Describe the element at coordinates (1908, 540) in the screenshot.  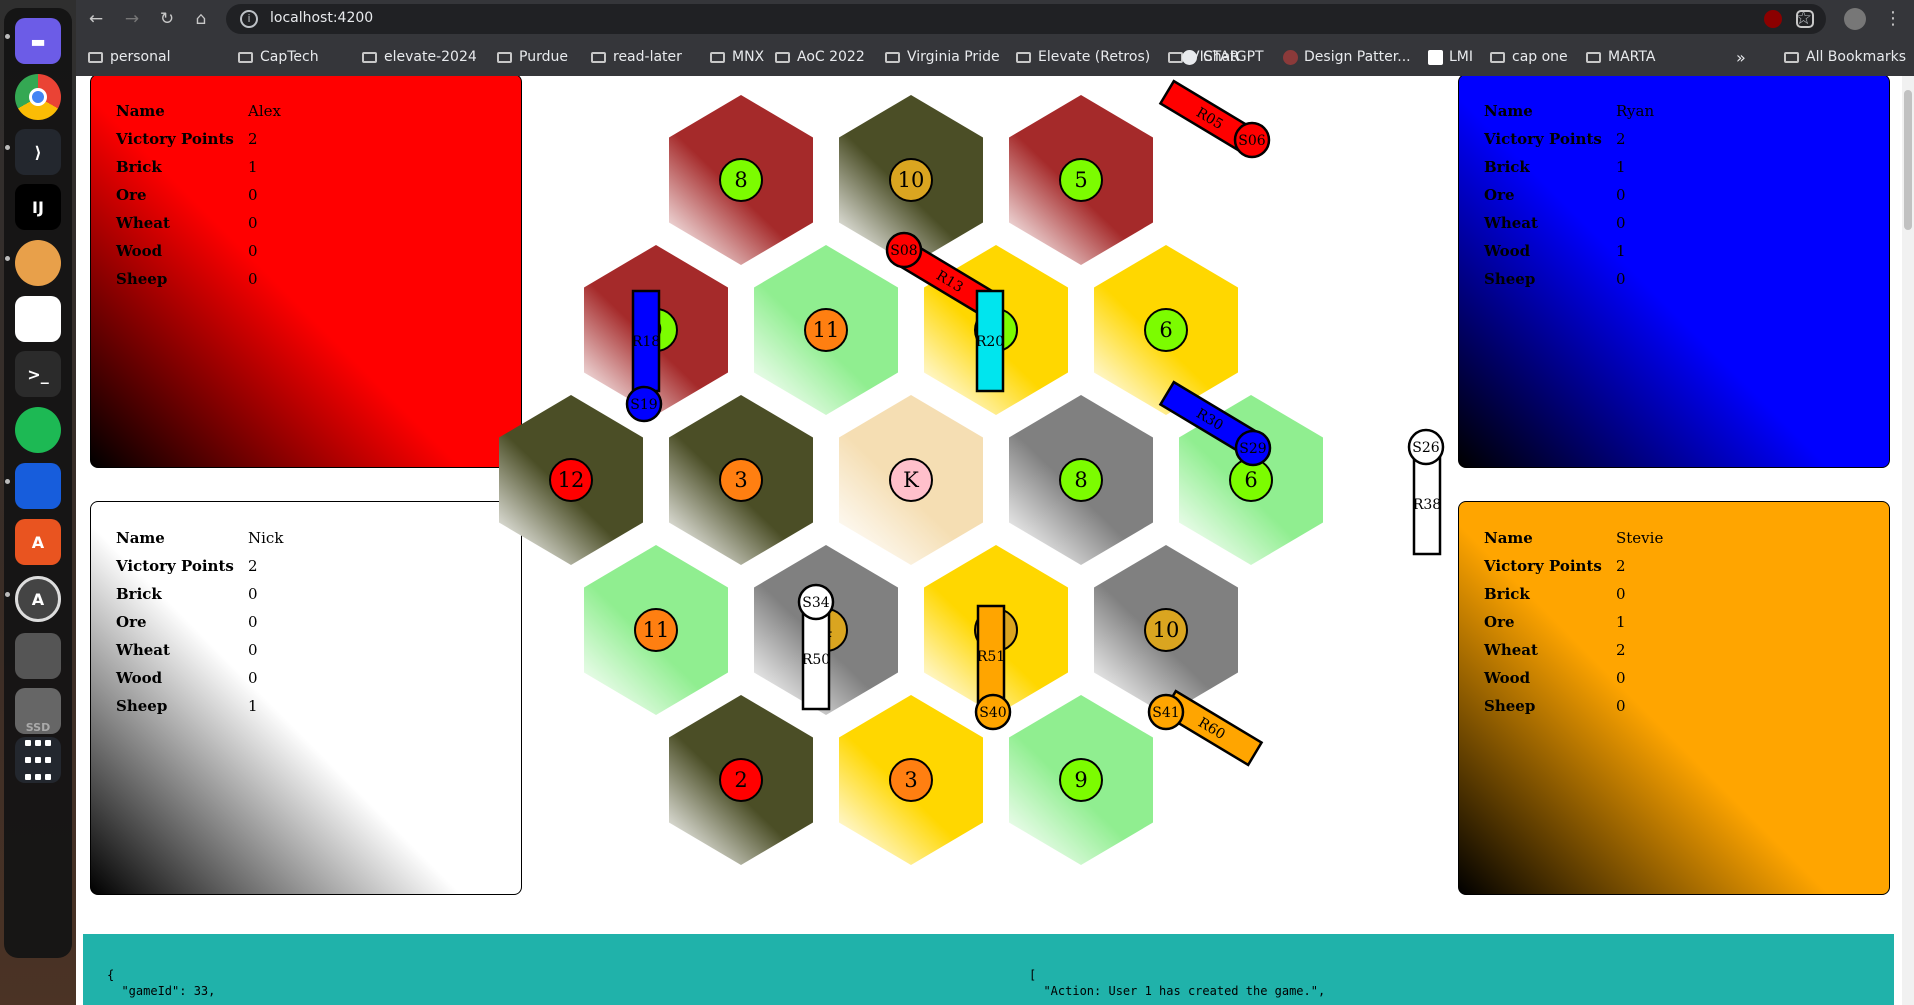
I see `page-scrollbar` at that location.